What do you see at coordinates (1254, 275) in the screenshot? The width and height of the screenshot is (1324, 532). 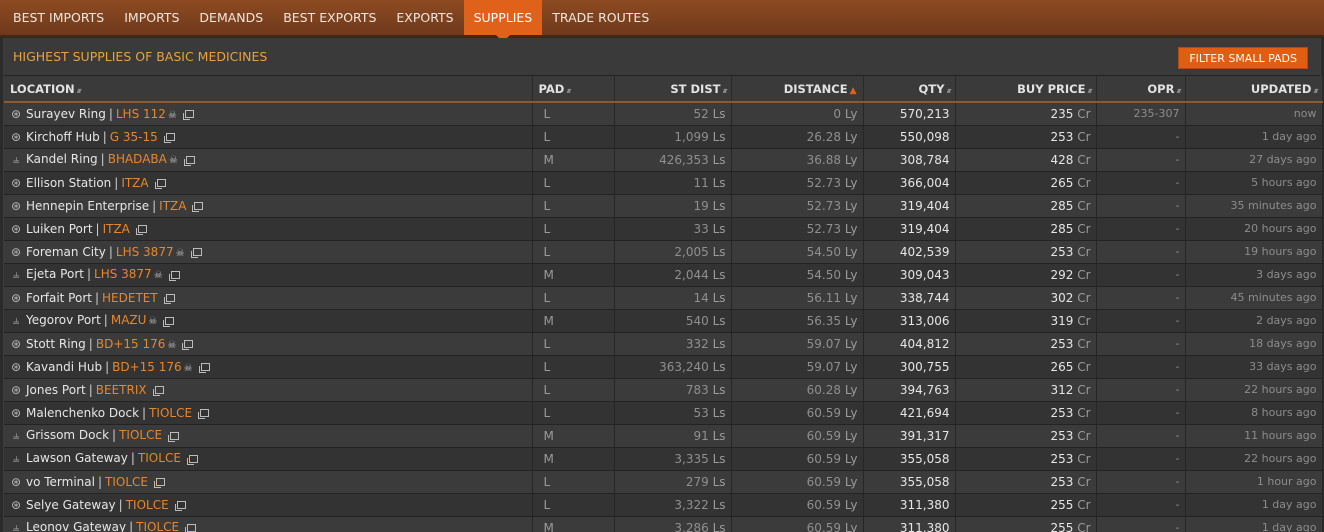 I see `updated-cell: 3 days ago` at bounding box center [1254, 275].